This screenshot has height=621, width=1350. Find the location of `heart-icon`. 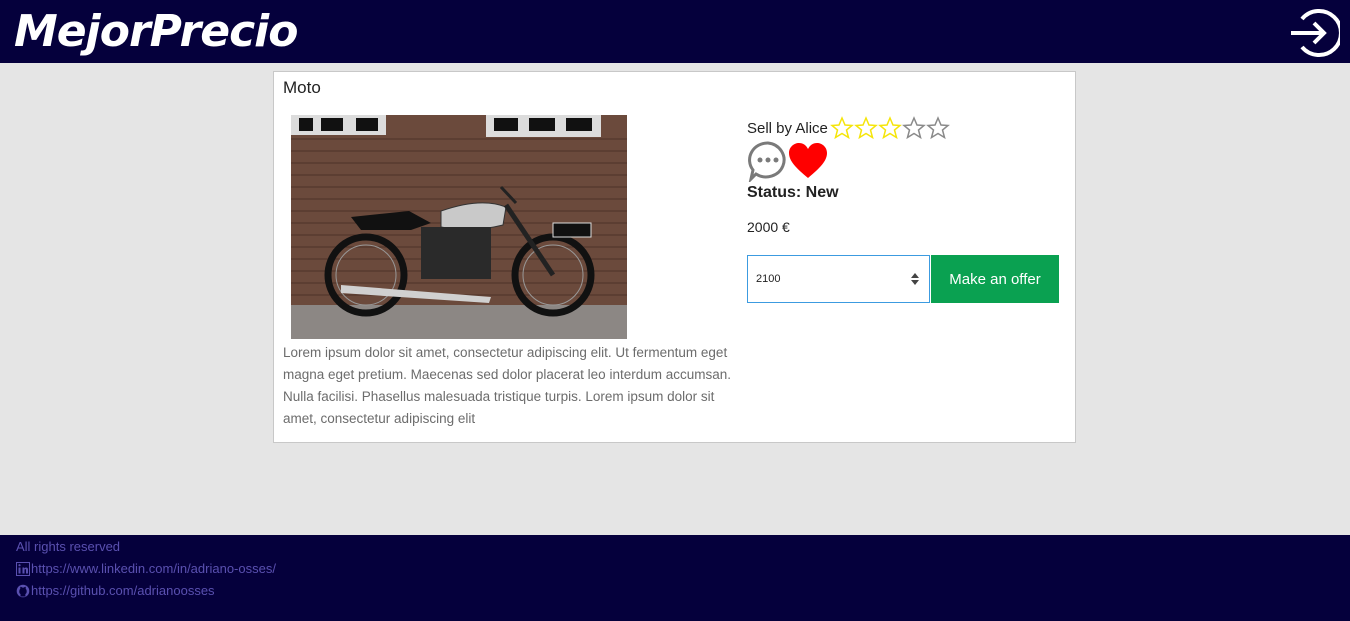

heart-icon is located at coordinates (808, 161).